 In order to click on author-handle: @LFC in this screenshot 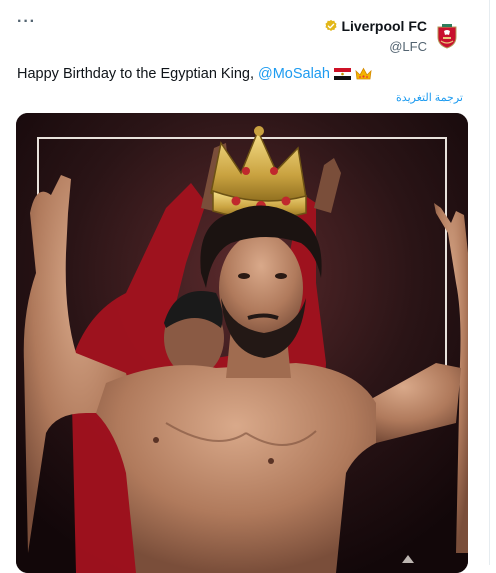, I will do `click(375, 46)`.